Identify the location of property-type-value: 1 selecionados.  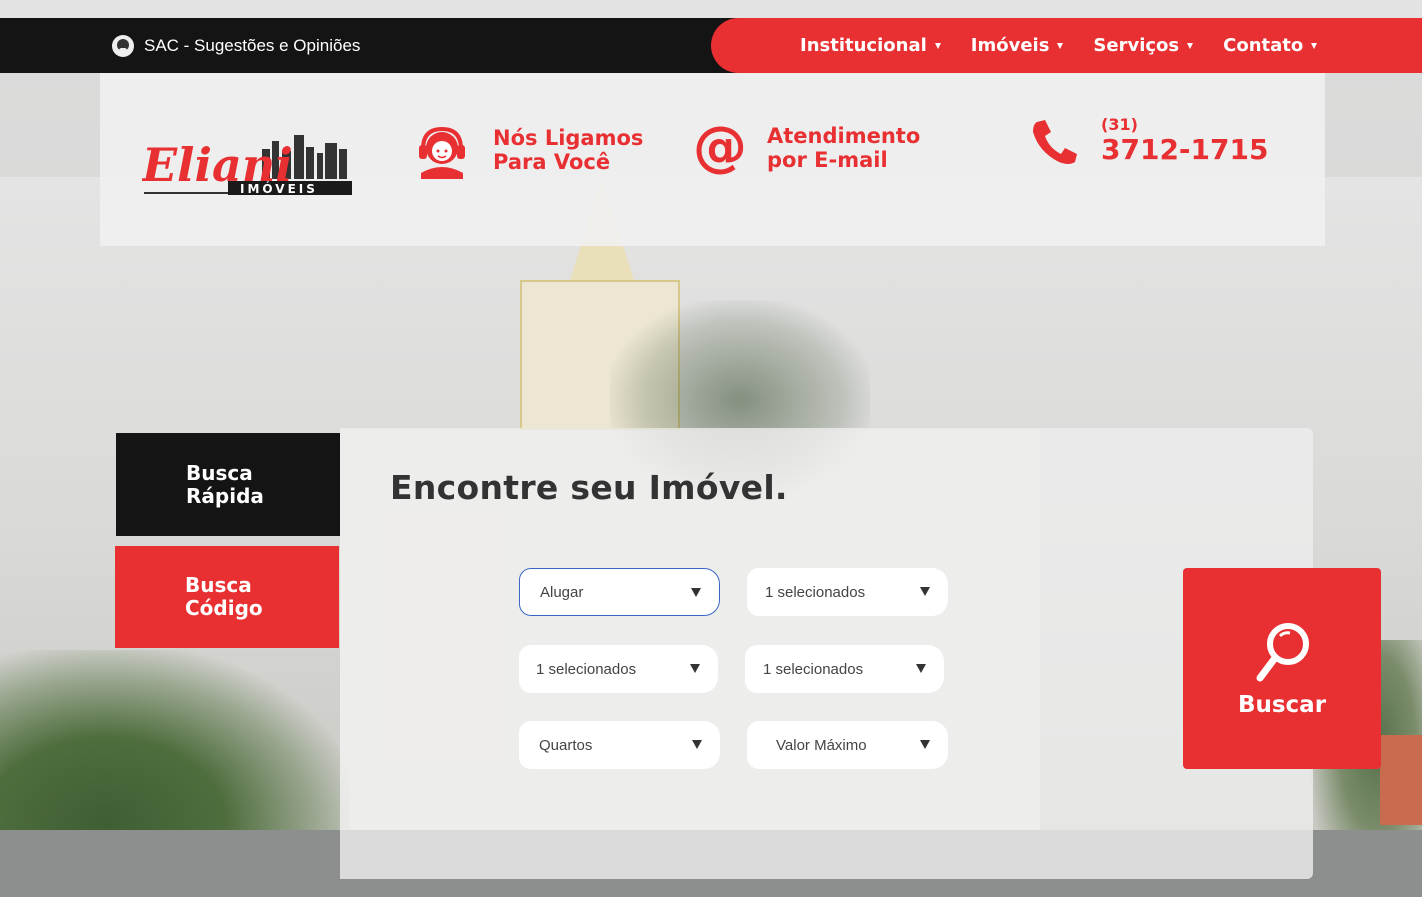
(815, 592).